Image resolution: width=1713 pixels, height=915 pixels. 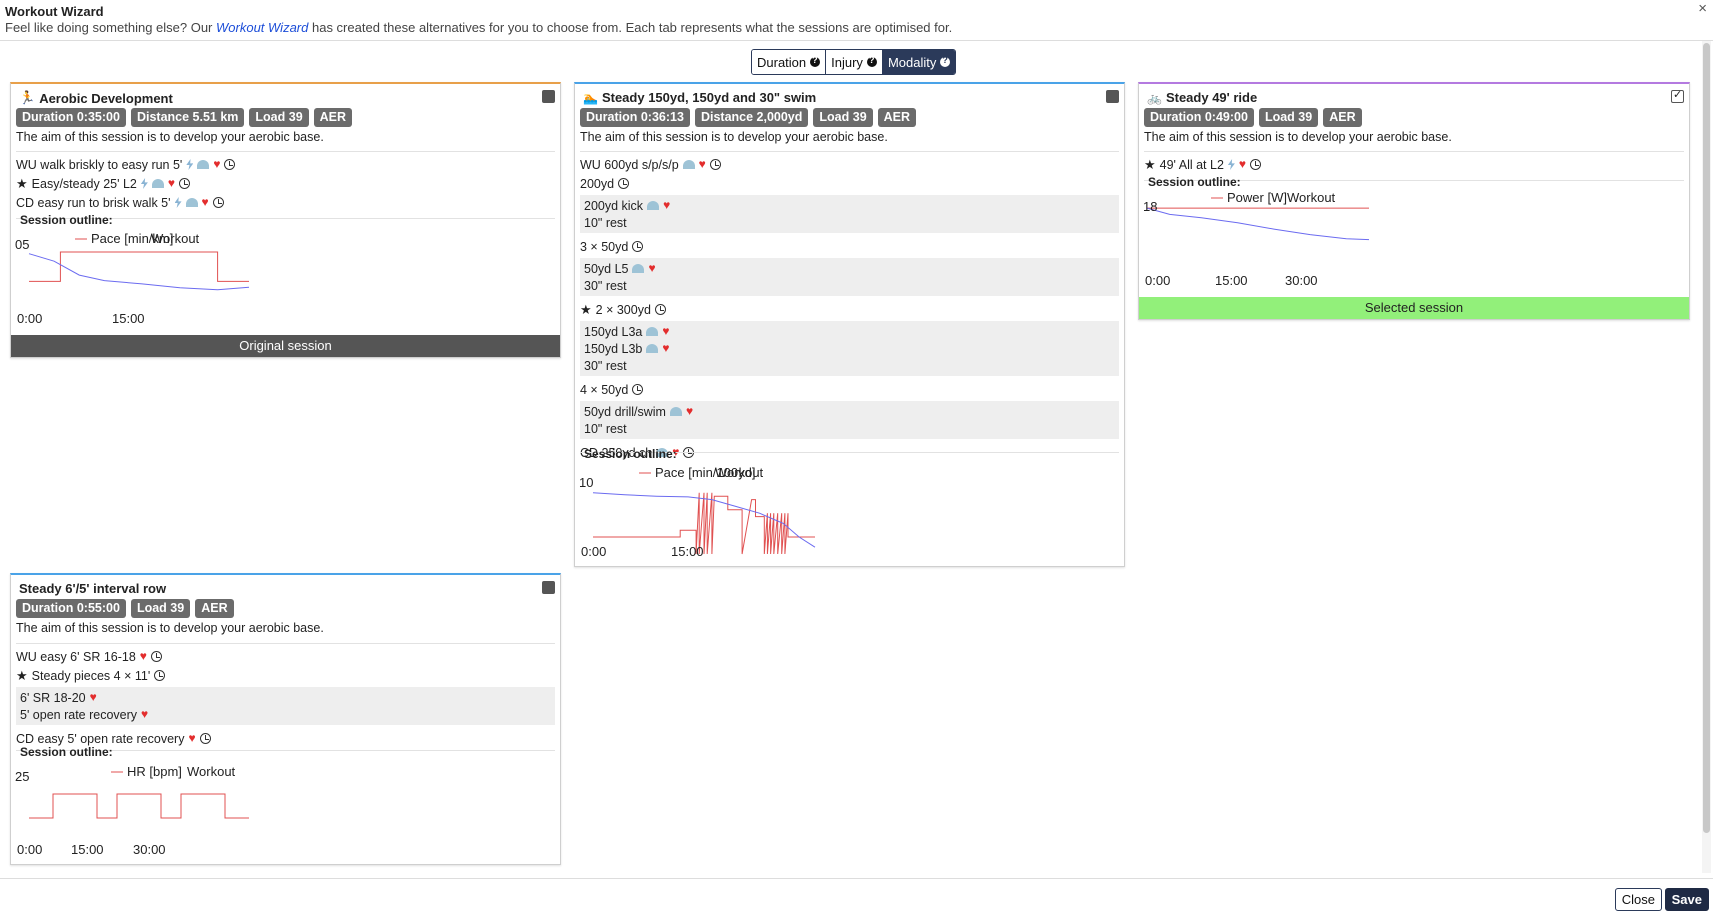 What do you see at coordinates (100, 738) in the screenshot?
I see `step-text: CD easy 5' open rate recovery` at bounding box center [100, 738].